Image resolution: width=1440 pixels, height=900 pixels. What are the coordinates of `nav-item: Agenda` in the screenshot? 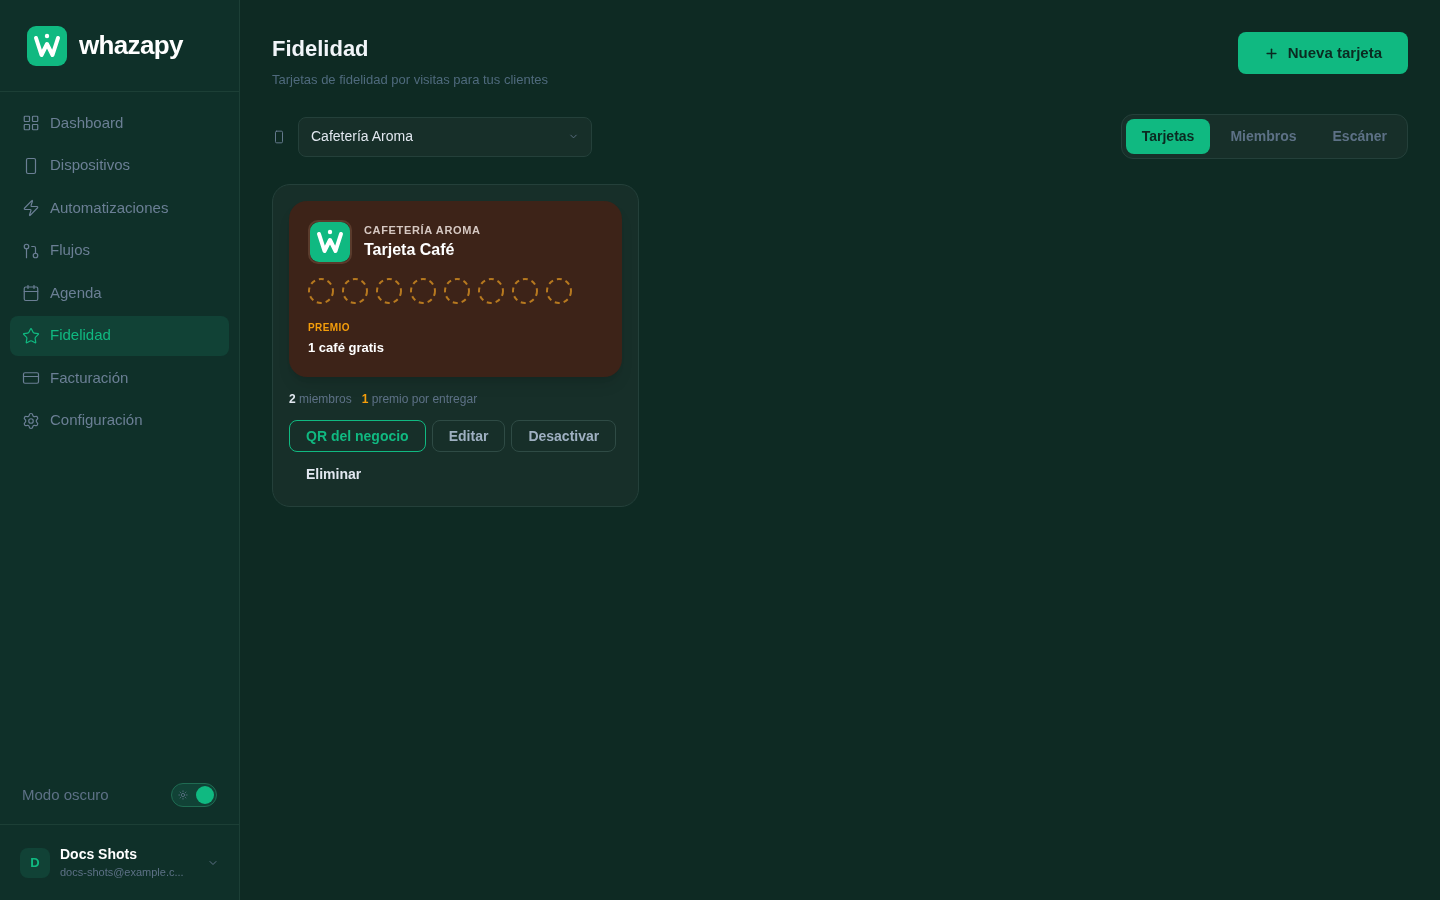 It's located at (119, 293).